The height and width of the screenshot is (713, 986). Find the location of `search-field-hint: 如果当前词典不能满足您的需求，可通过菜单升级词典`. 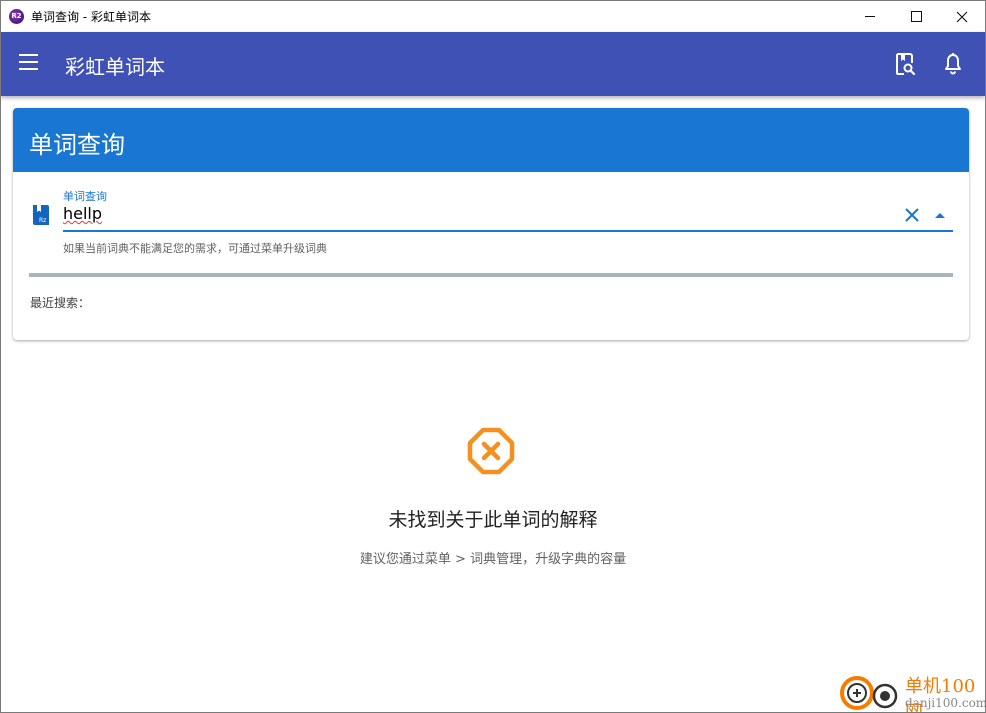

search-field-hint: 如果当前词典不能满足您的需求，可通过菜单升级词典 is located at coordinates (195, 248).